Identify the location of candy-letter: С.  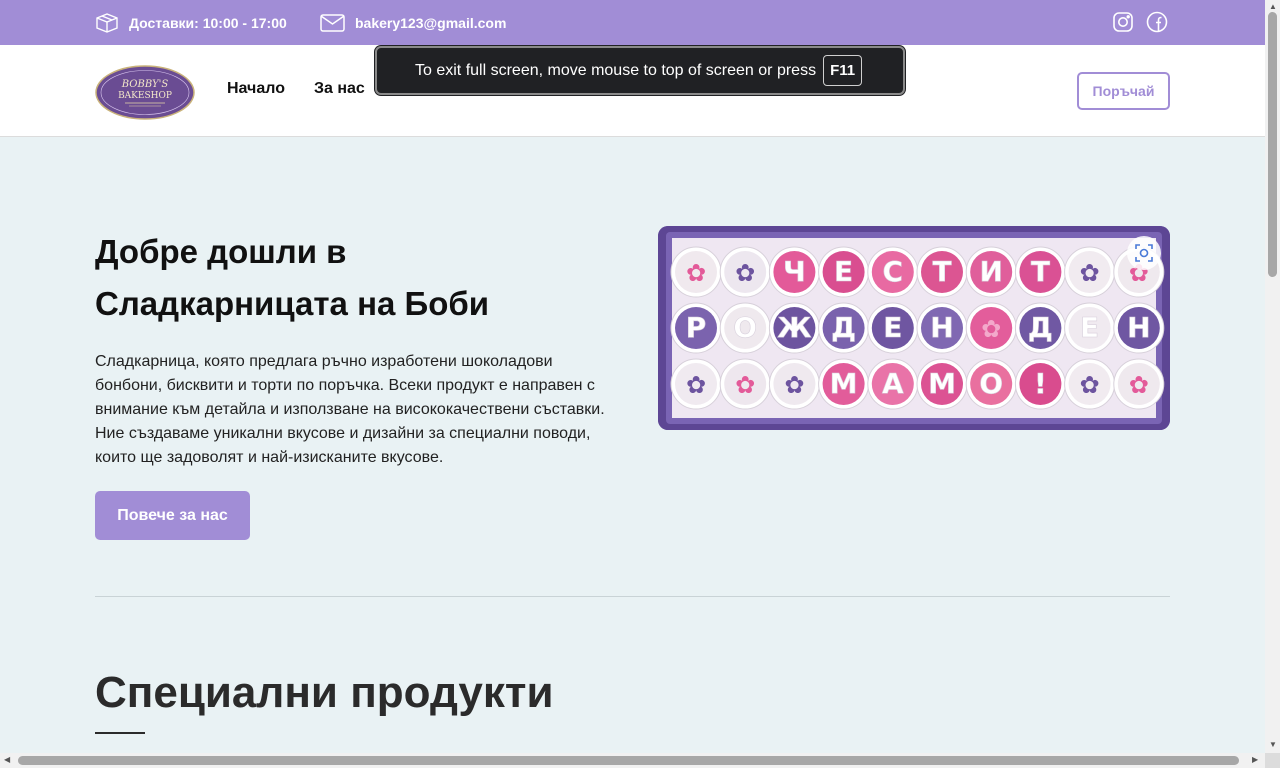
(893, 271).